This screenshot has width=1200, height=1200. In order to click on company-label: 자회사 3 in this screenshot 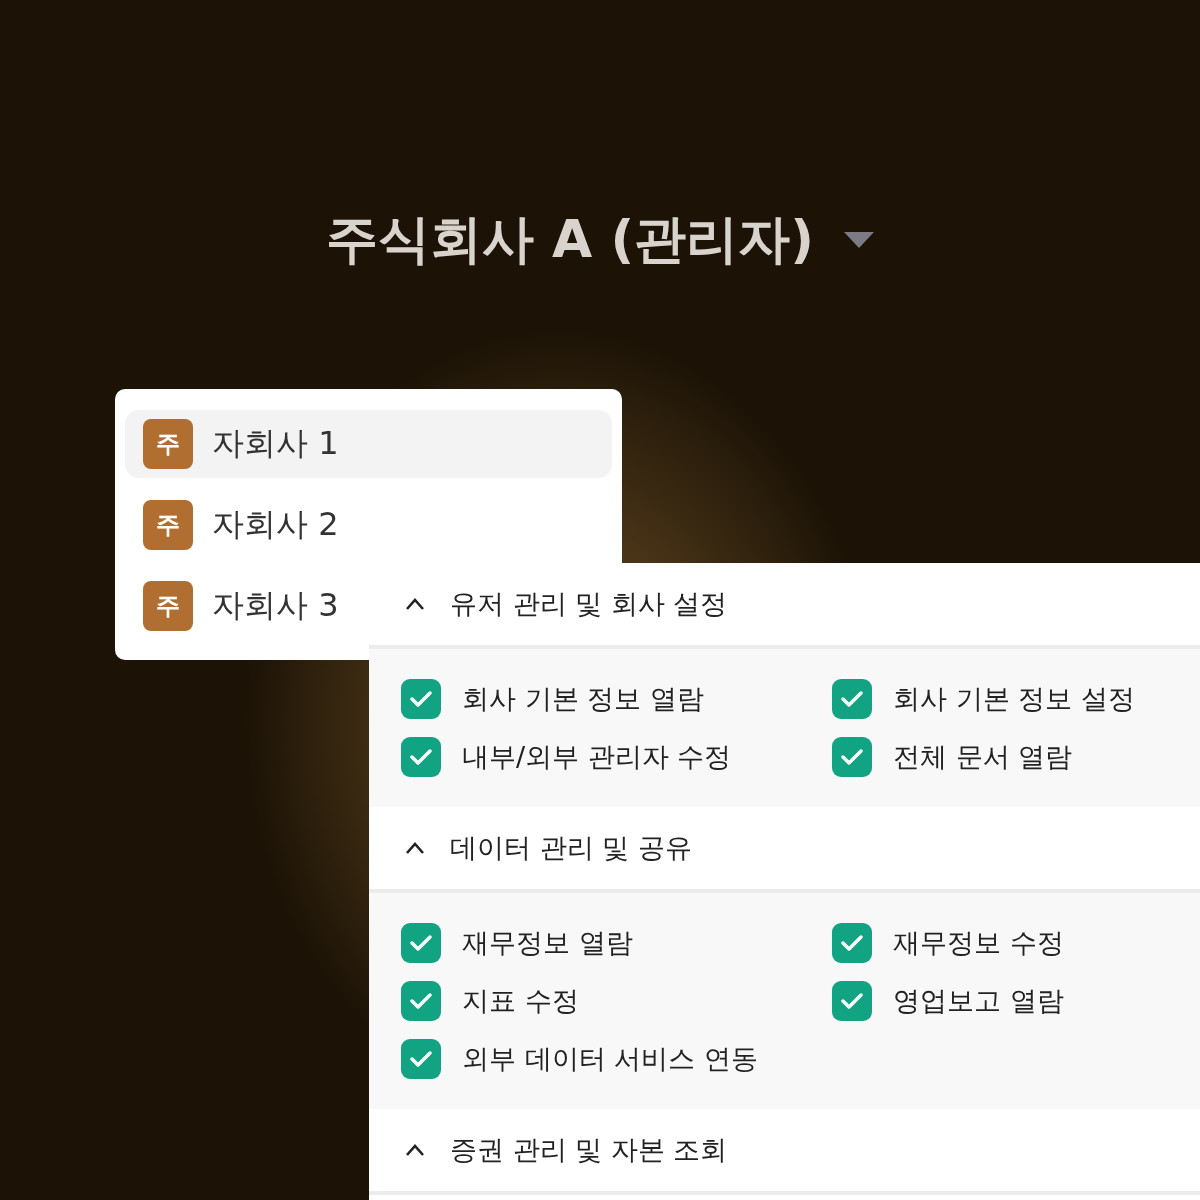, I will do `click(275, 605)`.